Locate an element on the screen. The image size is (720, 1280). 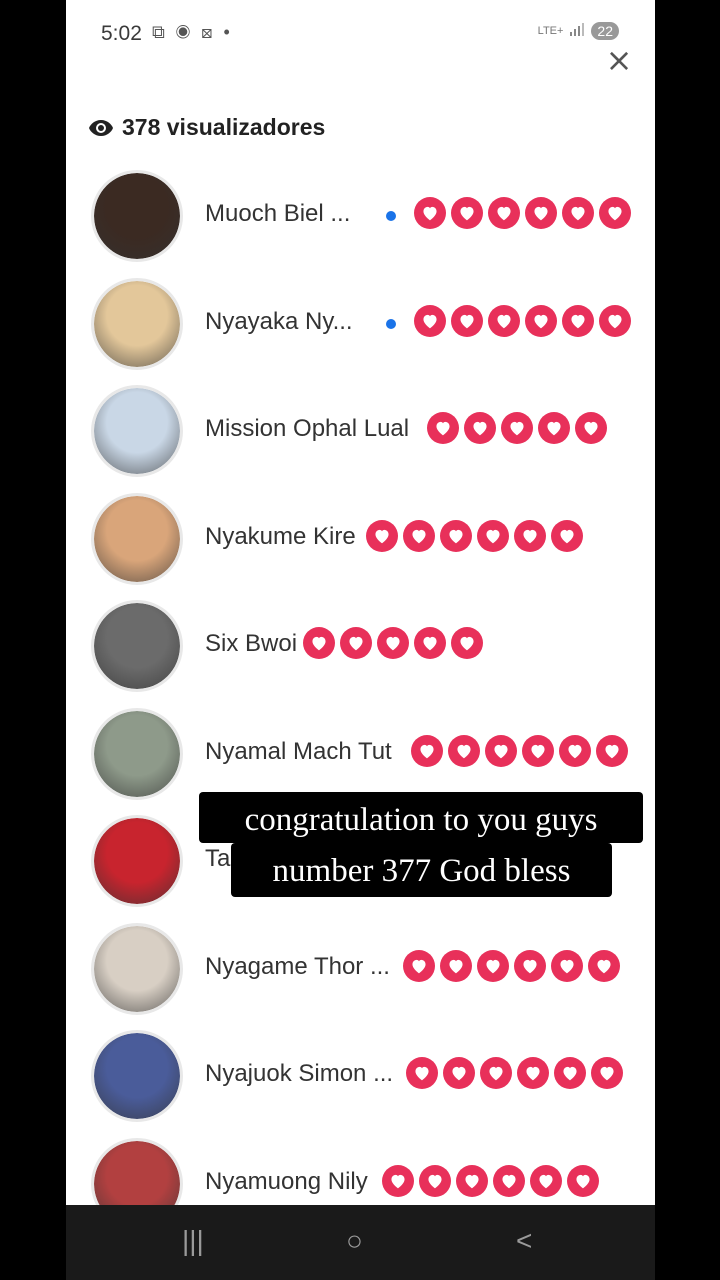
eye-icon is located at coordinates (101, 128).